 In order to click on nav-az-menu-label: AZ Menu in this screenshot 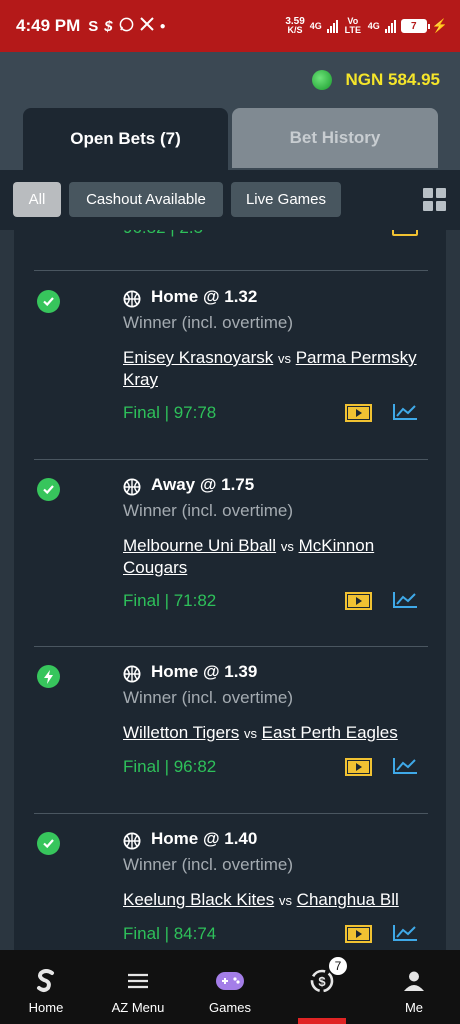, I will do `click(138, 1007)`.